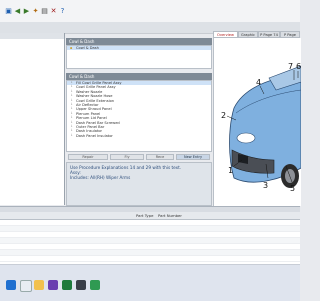 This screenshot has width=320, height=301. What do you see at coordinates (26, 286) in the screenshot?
I see `search-icon` at bounding box center [26, 286].